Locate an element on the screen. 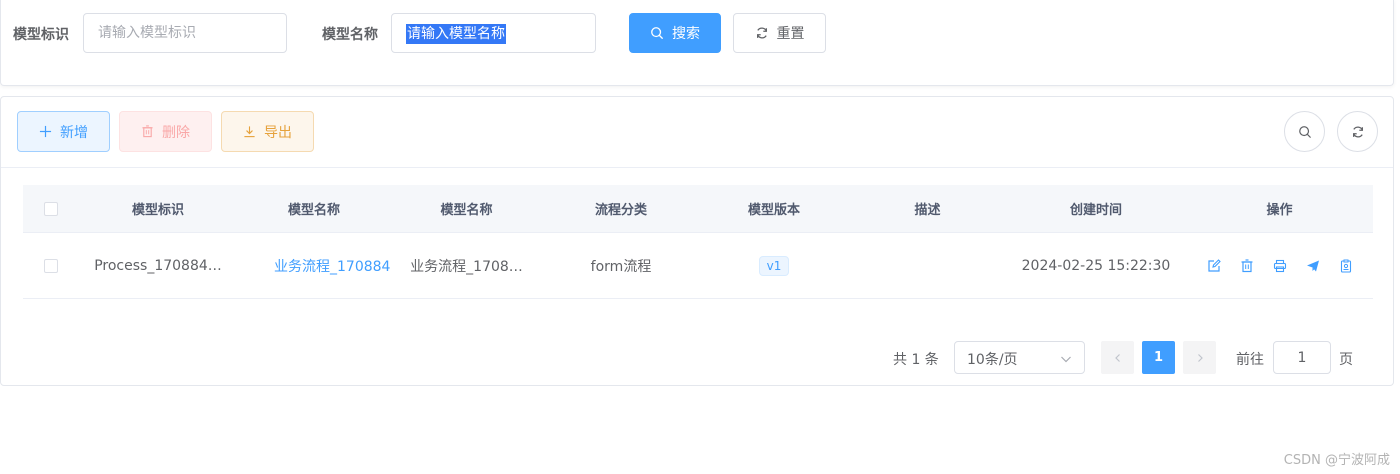  prev-page-button is located at coordinates (1117, 357).